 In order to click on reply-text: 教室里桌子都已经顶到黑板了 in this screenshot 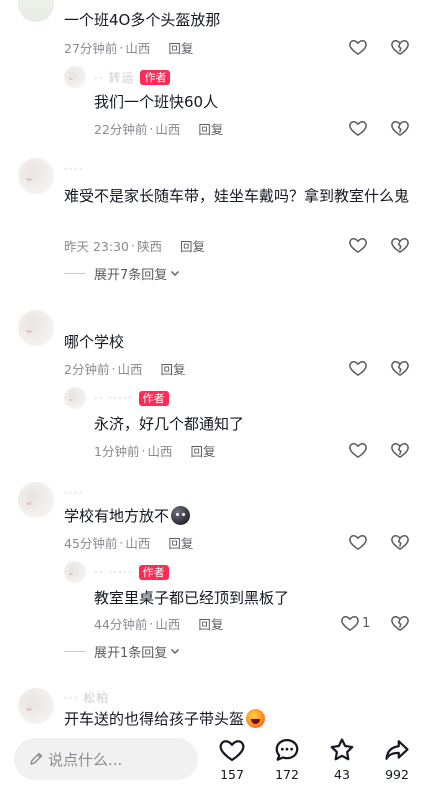, I will do `click(192, 598)`.